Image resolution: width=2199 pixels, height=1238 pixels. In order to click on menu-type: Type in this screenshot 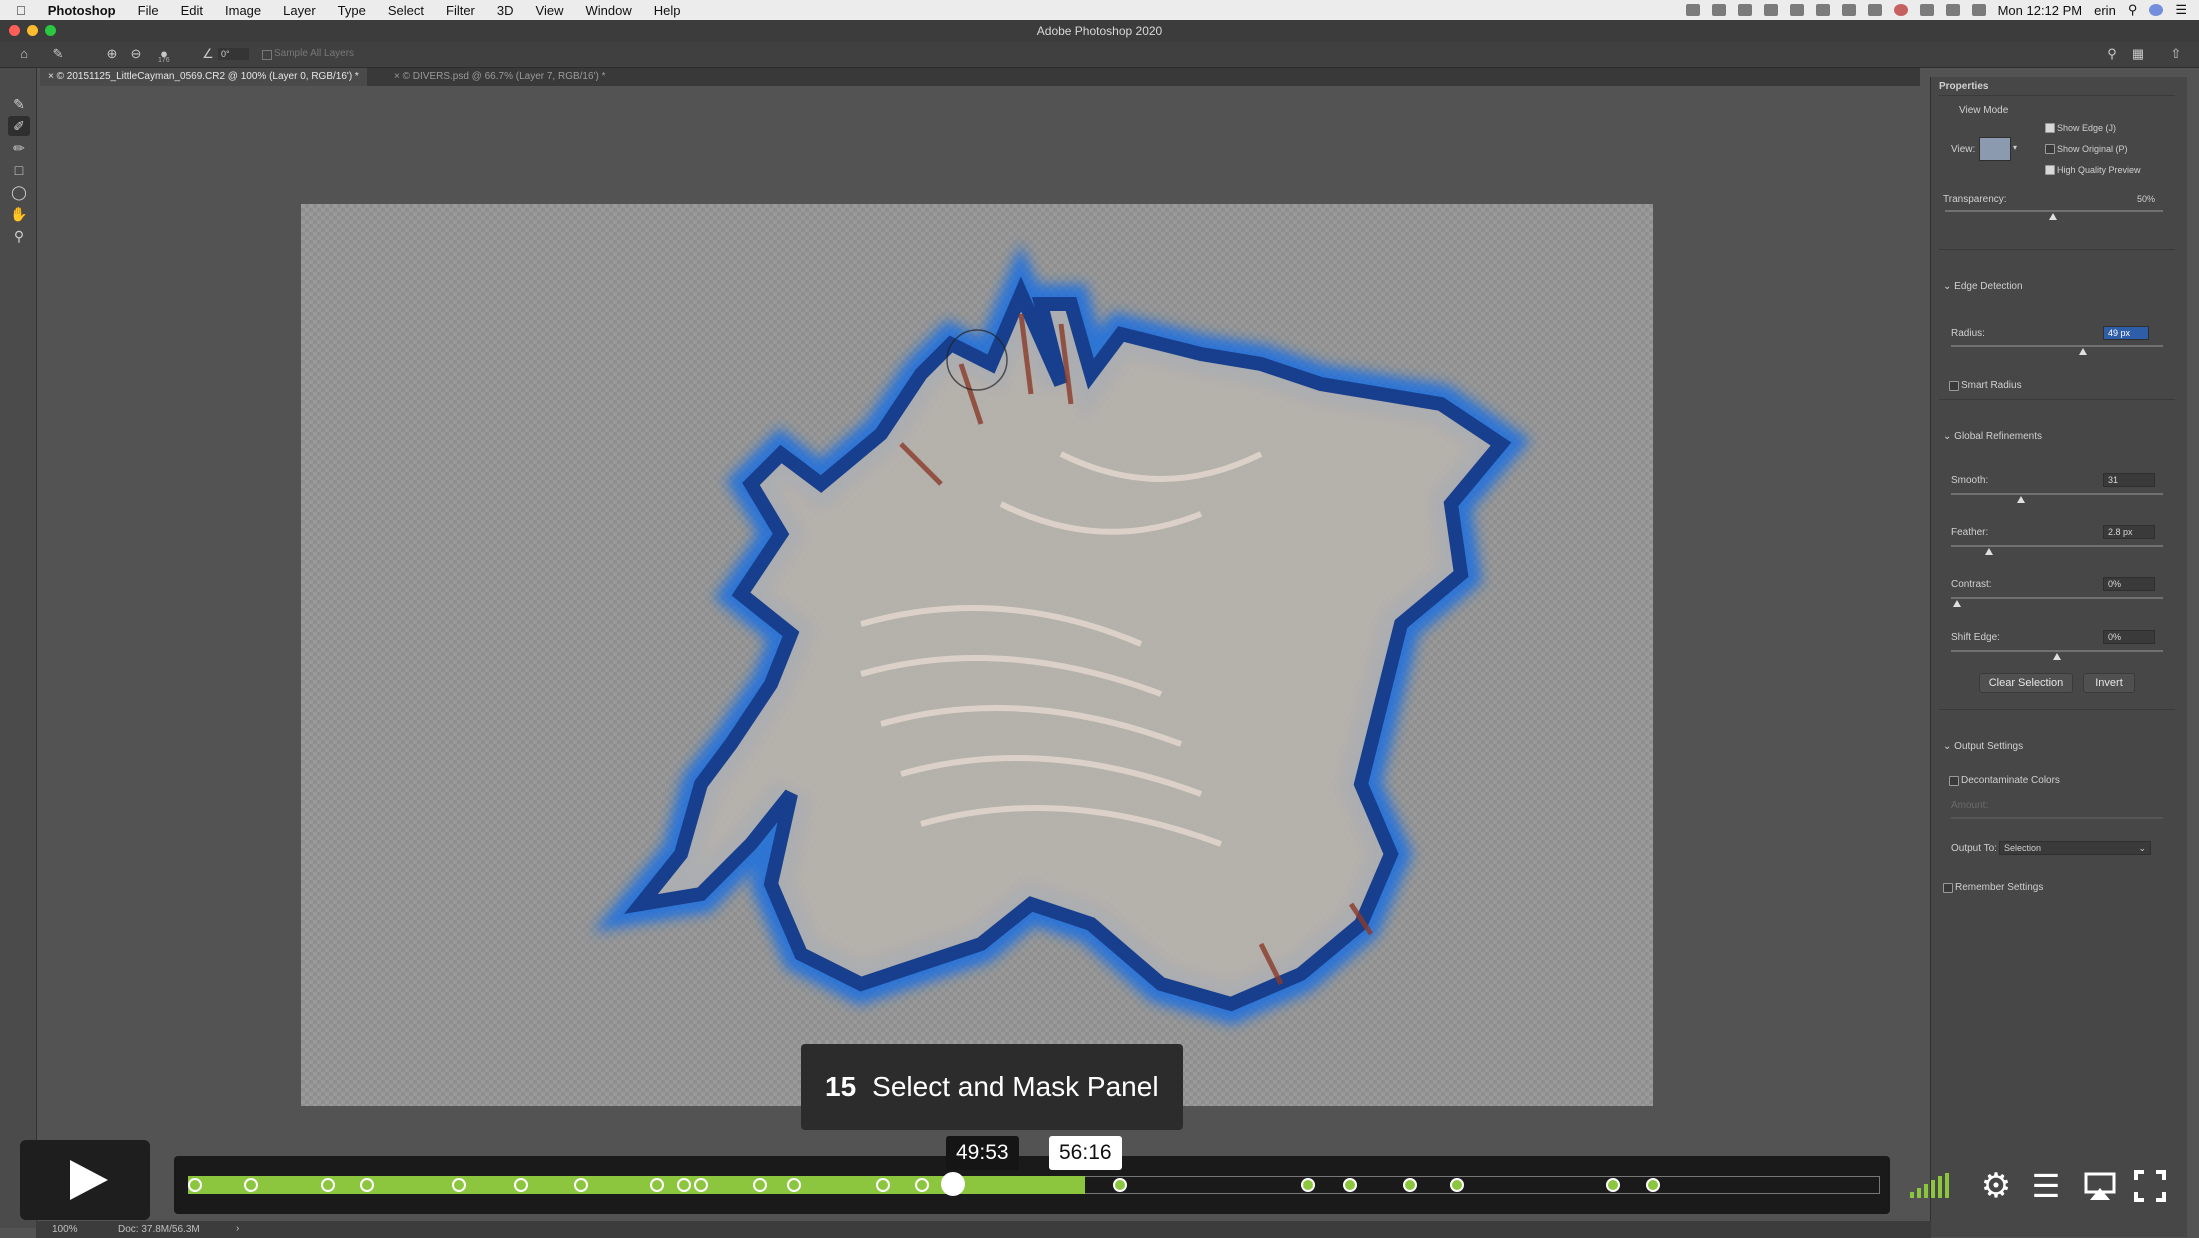, I will do `click(352, 10)`.